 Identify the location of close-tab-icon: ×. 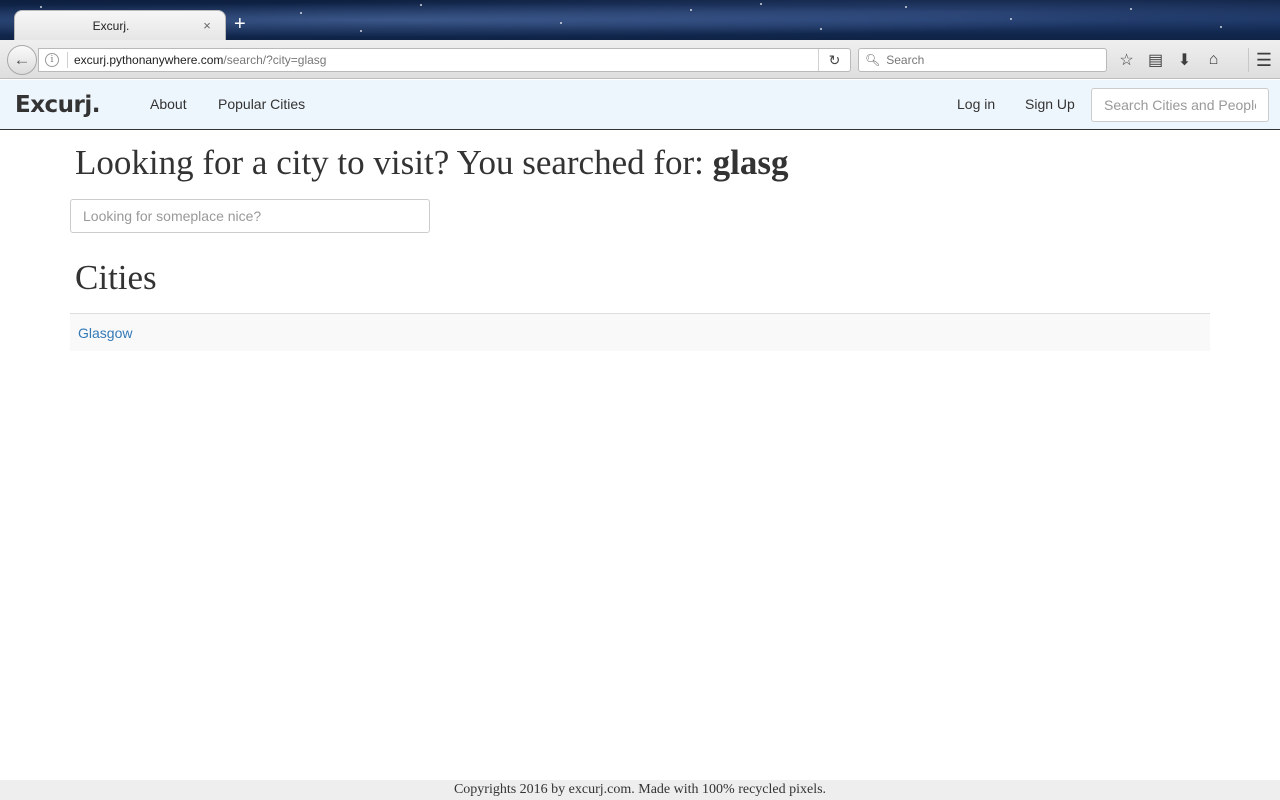
(207, 25).